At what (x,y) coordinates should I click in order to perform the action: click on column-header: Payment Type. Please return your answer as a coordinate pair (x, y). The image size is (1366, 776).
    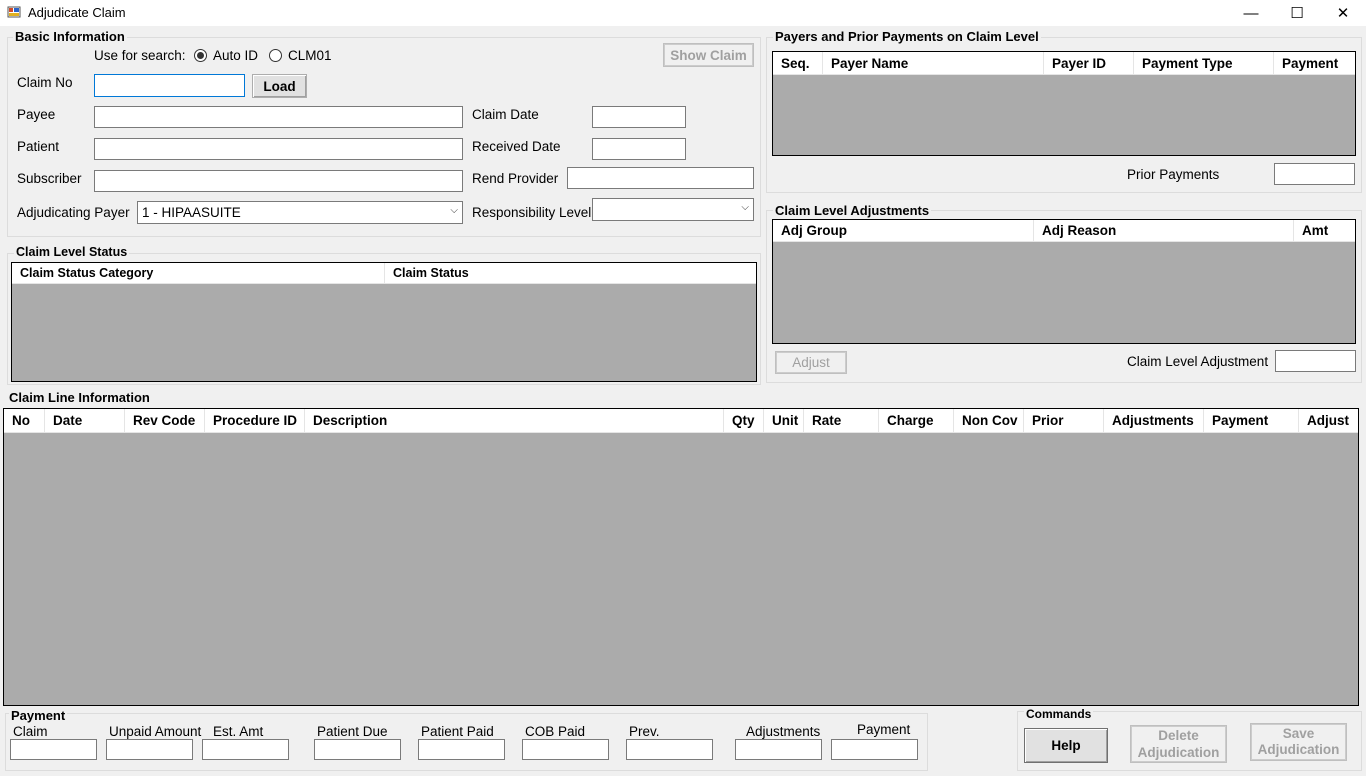
    Looking at the image, I should click on (1204, 63).